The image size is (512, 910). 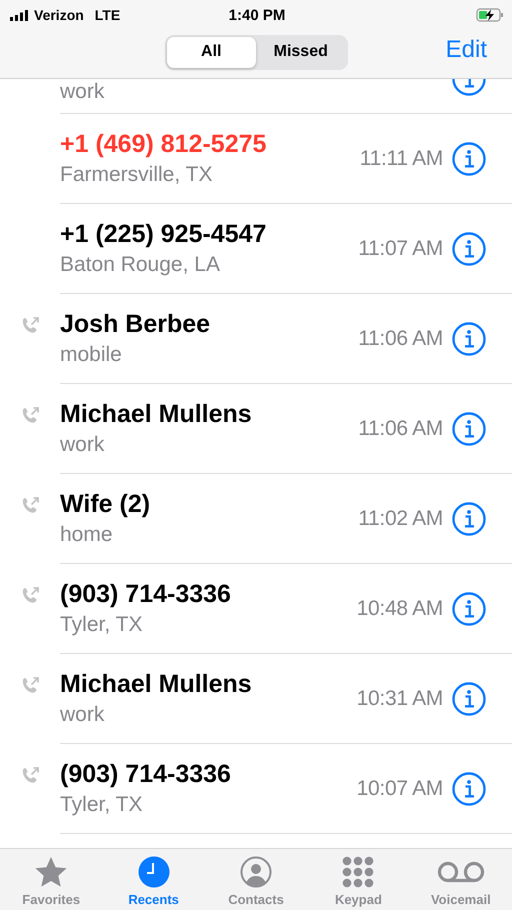 What do you see at coordinates (399, 788) in the screenshot?
I see `call-time: 10:07 AM` at bounding box center [399, 788].